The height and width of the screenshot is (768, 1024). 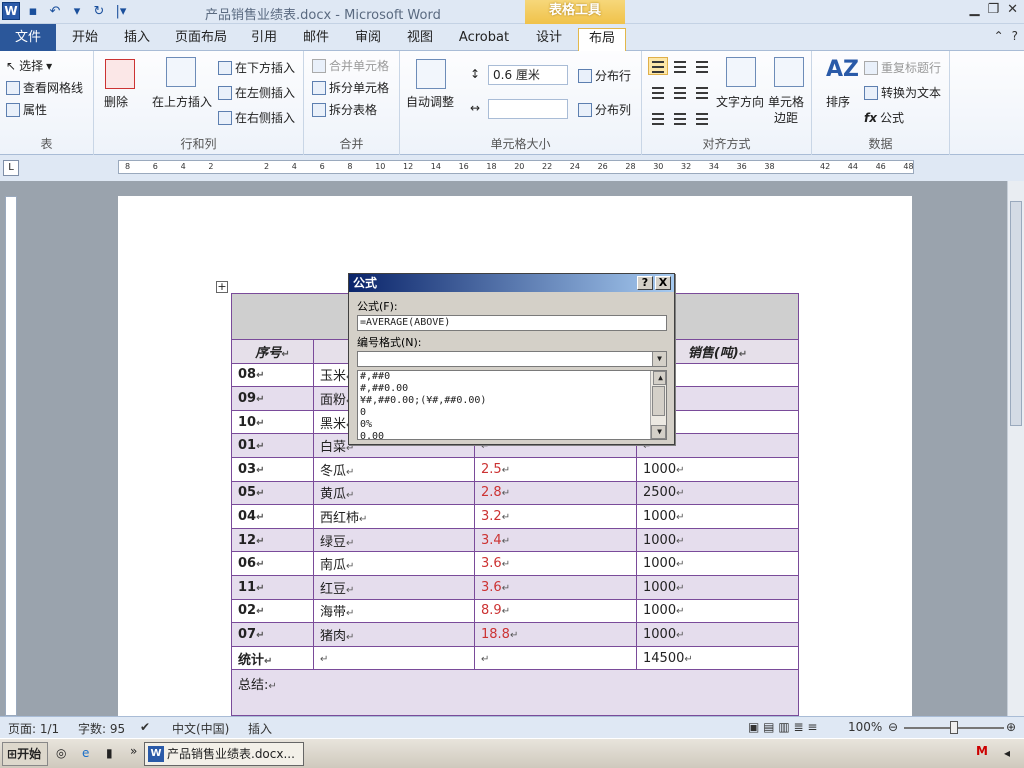 What do you see at coordinates (1012, 9) in the screenshot?
I see `close-icon: ✕` at bounding box center [1012, 9].